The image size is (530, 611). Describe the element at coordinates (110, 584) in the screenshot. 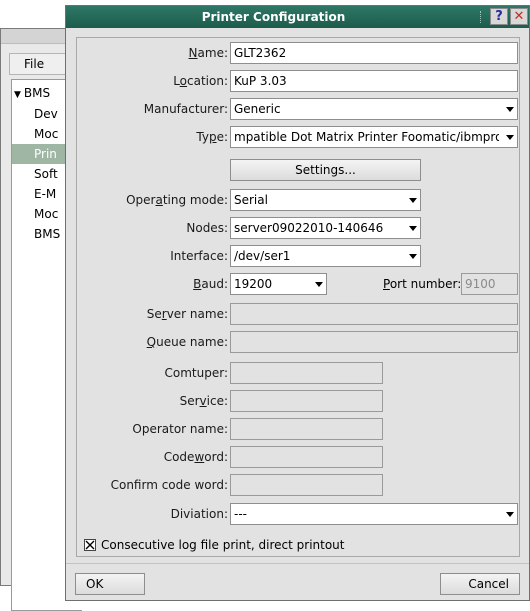

I see `ok-button: OK` at that location.